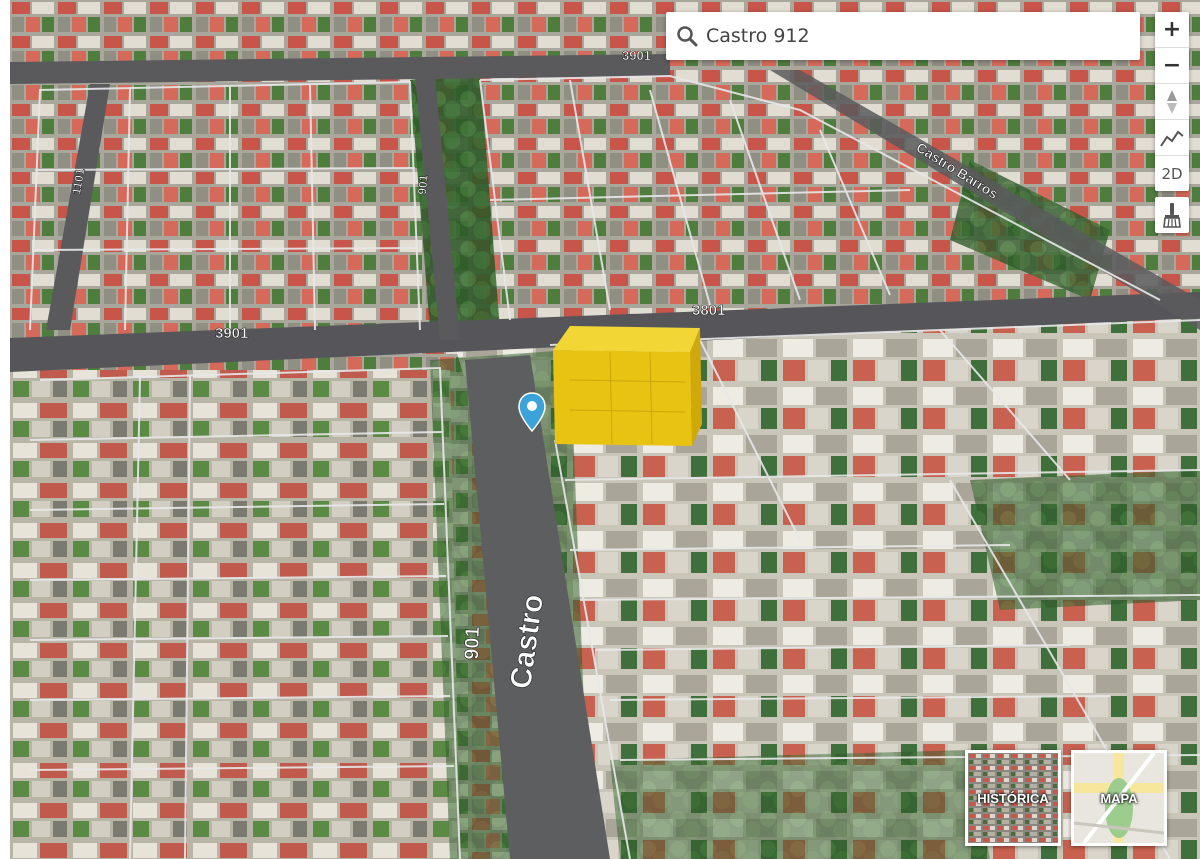  I want to click on street-number-mid: 901, so click(423, 184).